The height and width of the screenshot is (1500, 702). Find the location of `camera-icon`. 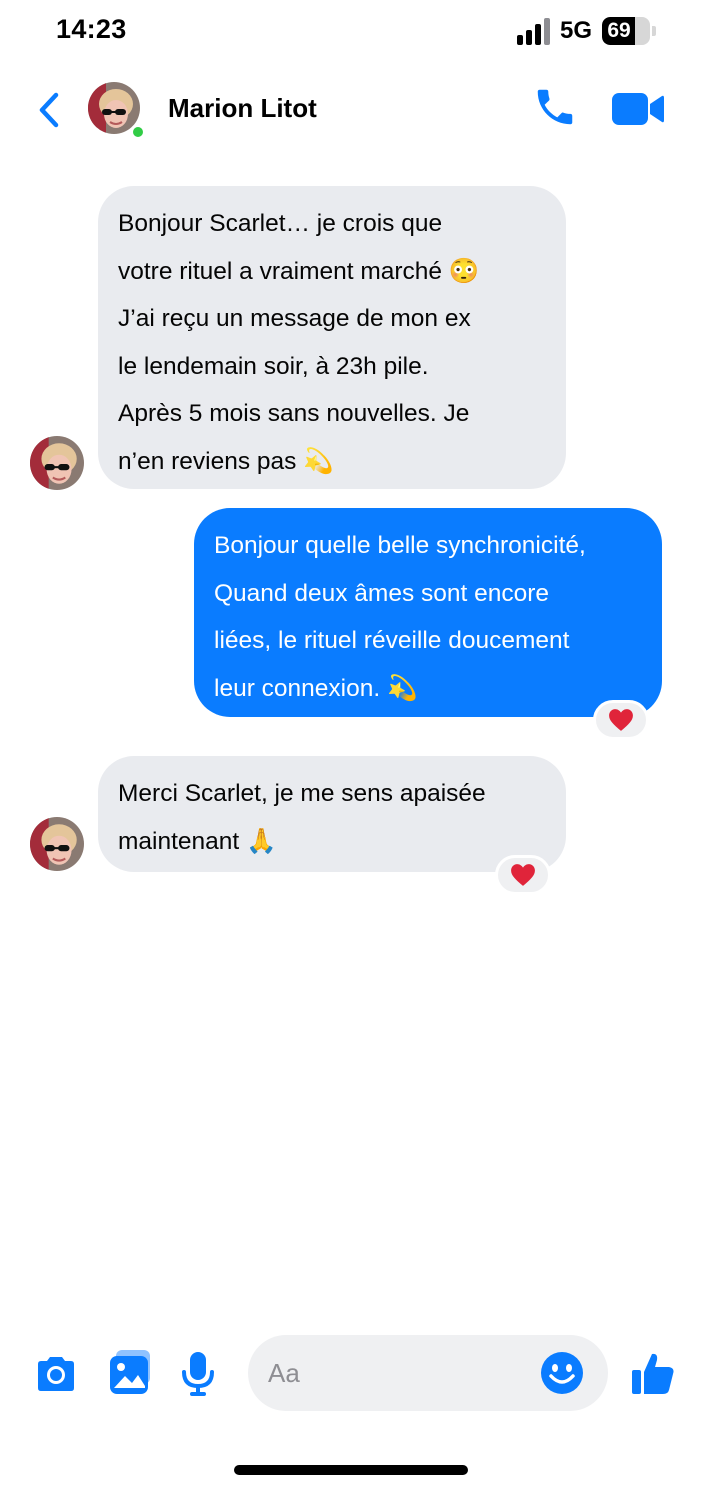

camera-icon is located at coordinates (56, 1374).